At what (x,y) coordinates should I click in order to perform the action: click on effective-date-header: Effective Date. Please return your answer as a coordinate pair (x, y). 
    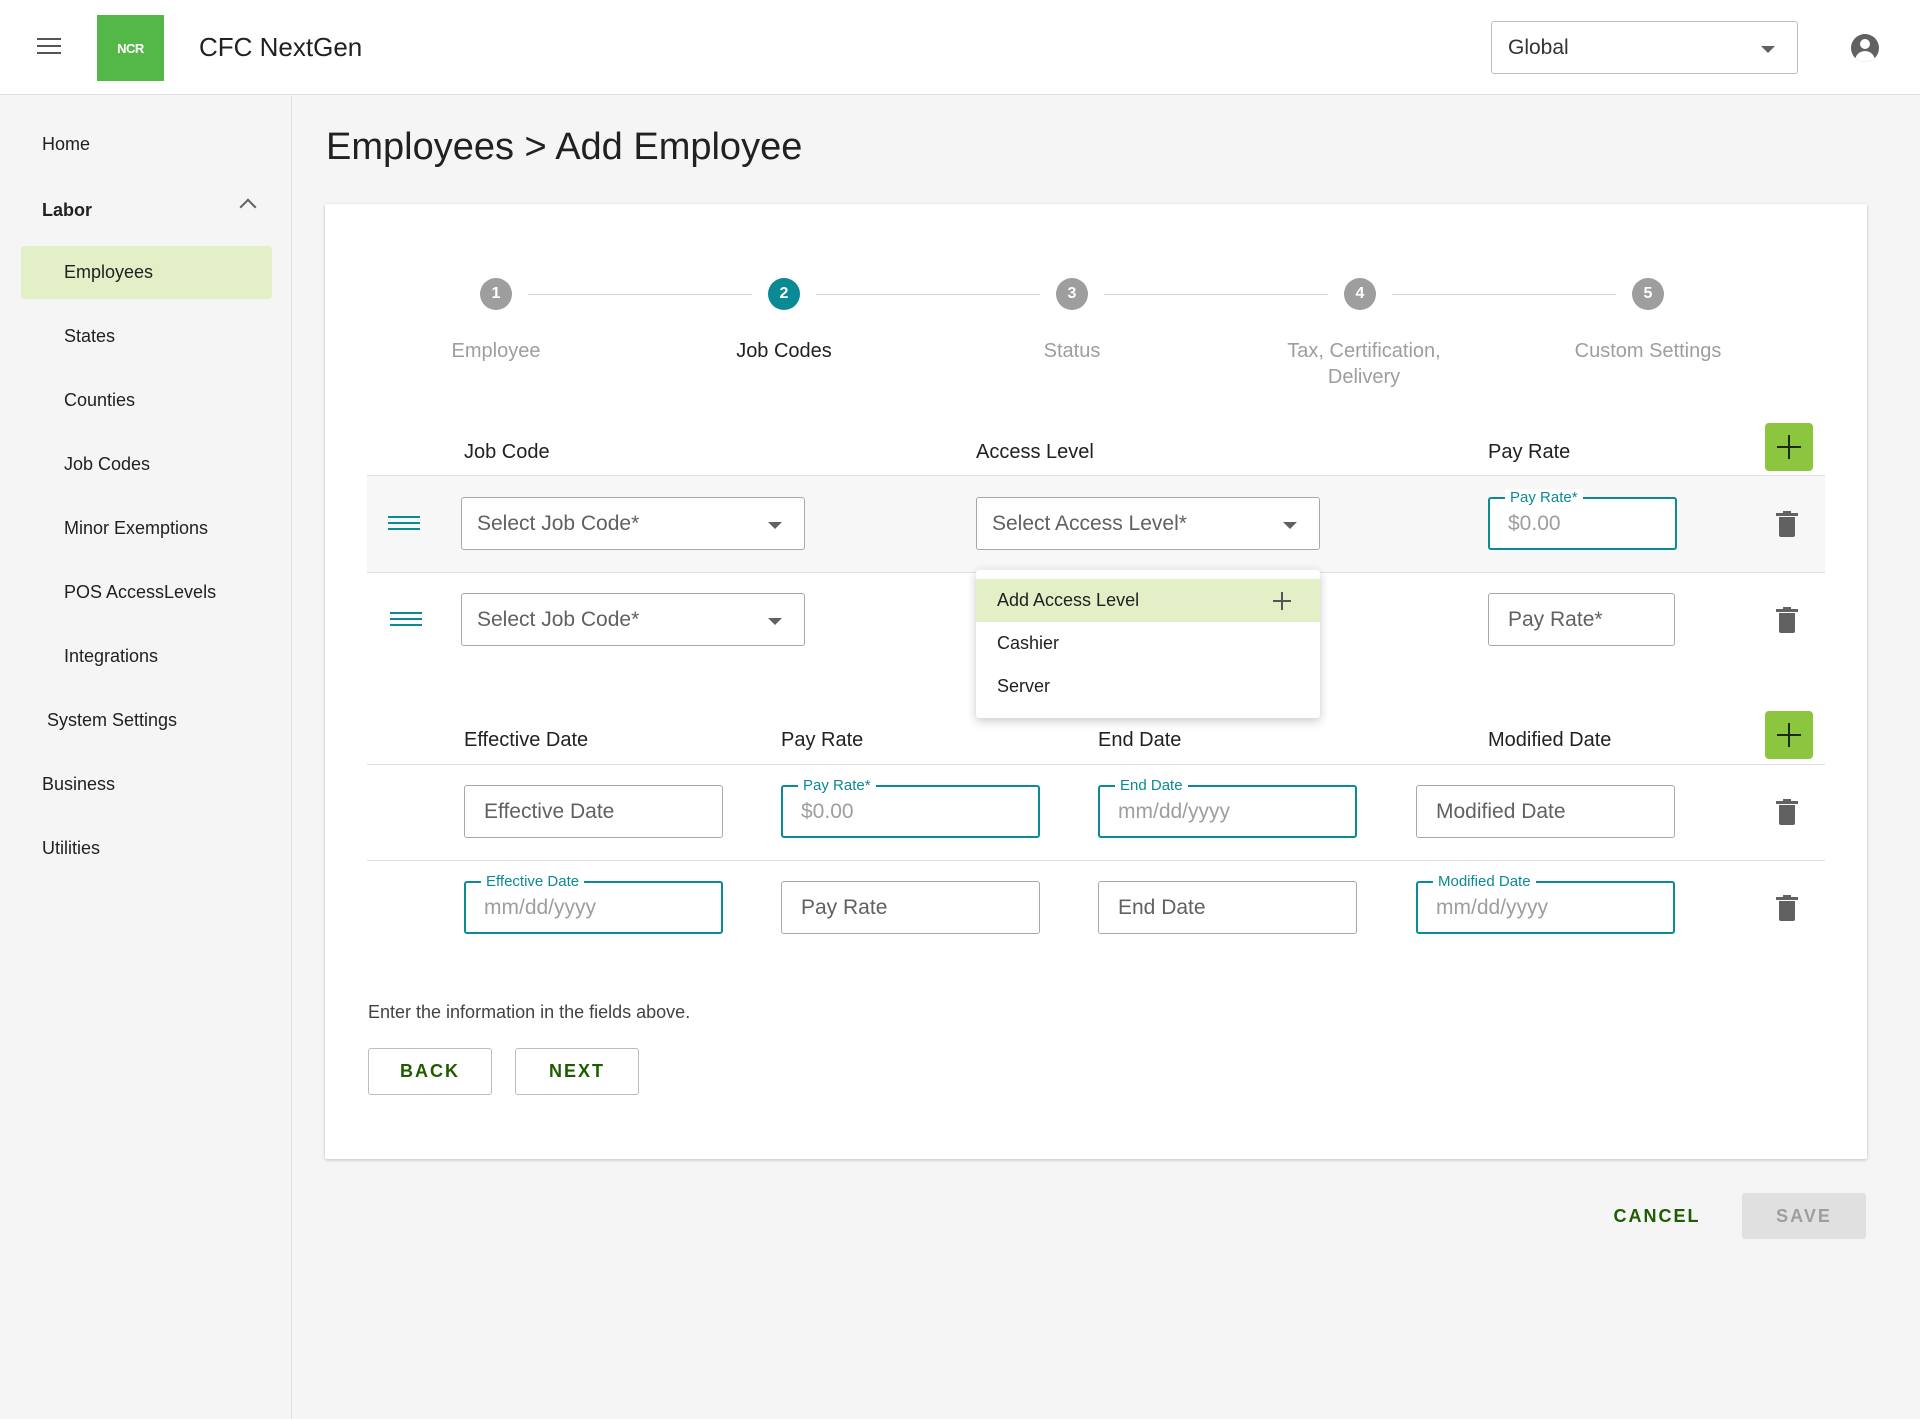
    Looking at the image, I should click on (526, 740).